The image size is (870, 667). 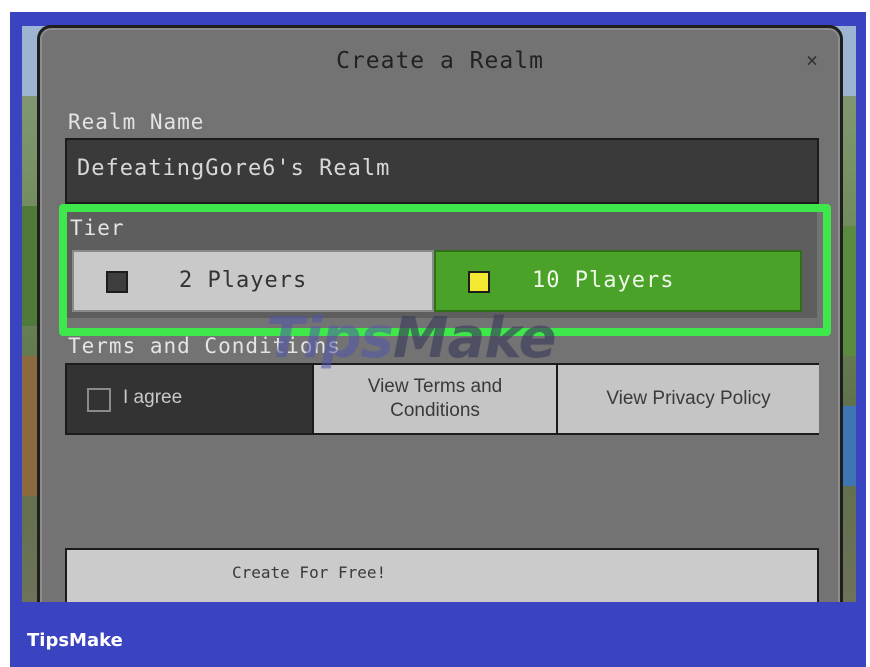 What do you see at coordinates (309, 572) in the screenshot?
I see `create-for-free-label: Create For Free!` at bounding box center [309, 572].